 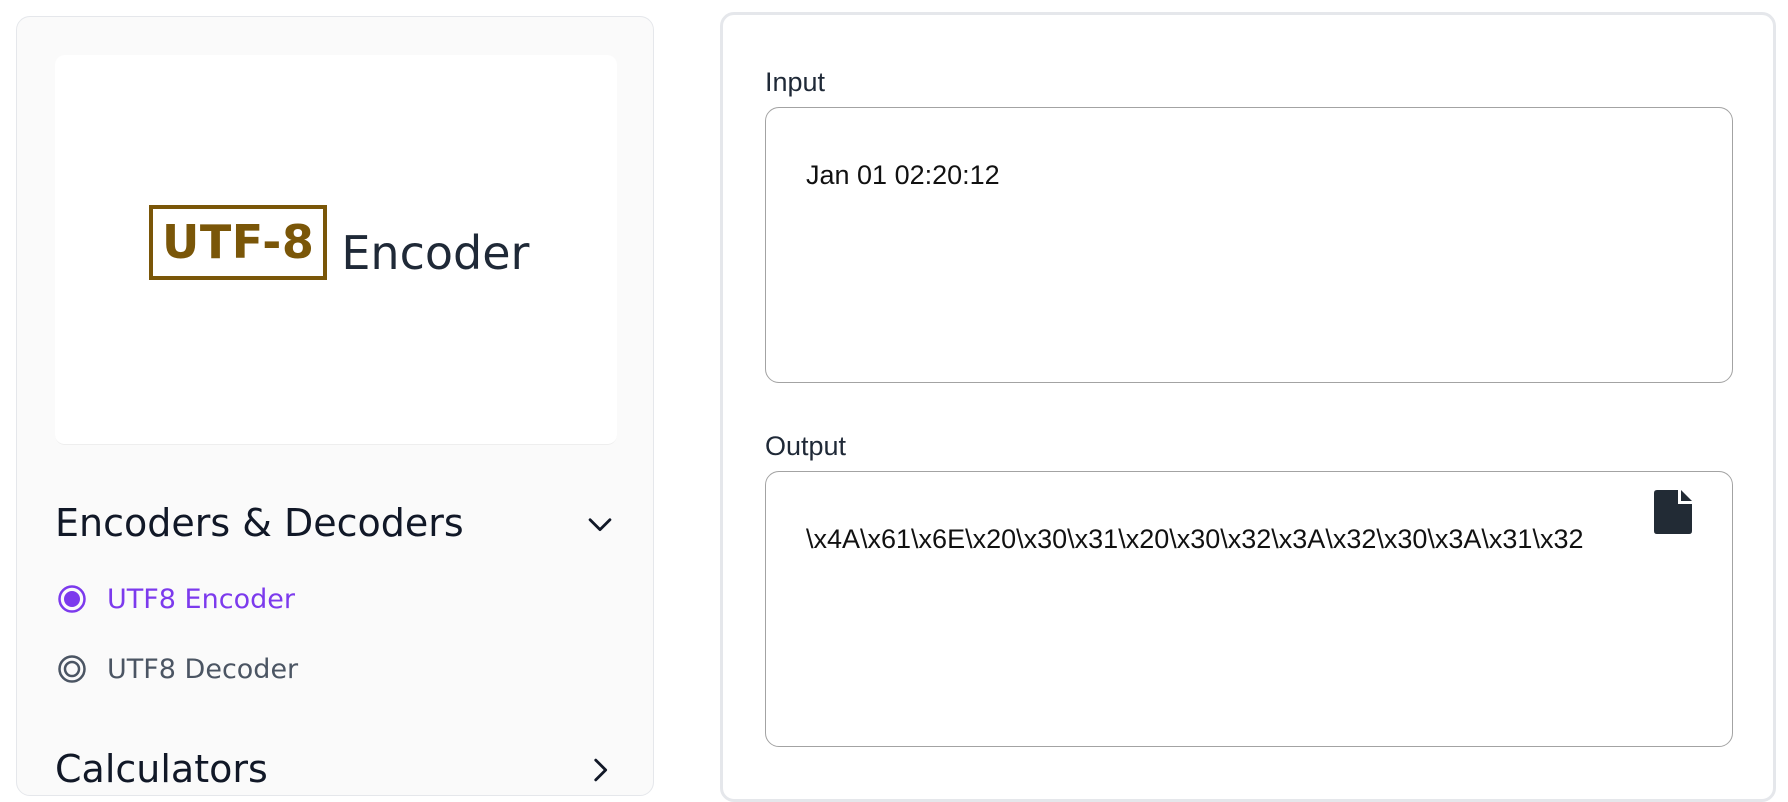 What do you see at coordinates (806, 446) in the screenshot?
I see `output-label: Output` at bounding box center [806, 446].